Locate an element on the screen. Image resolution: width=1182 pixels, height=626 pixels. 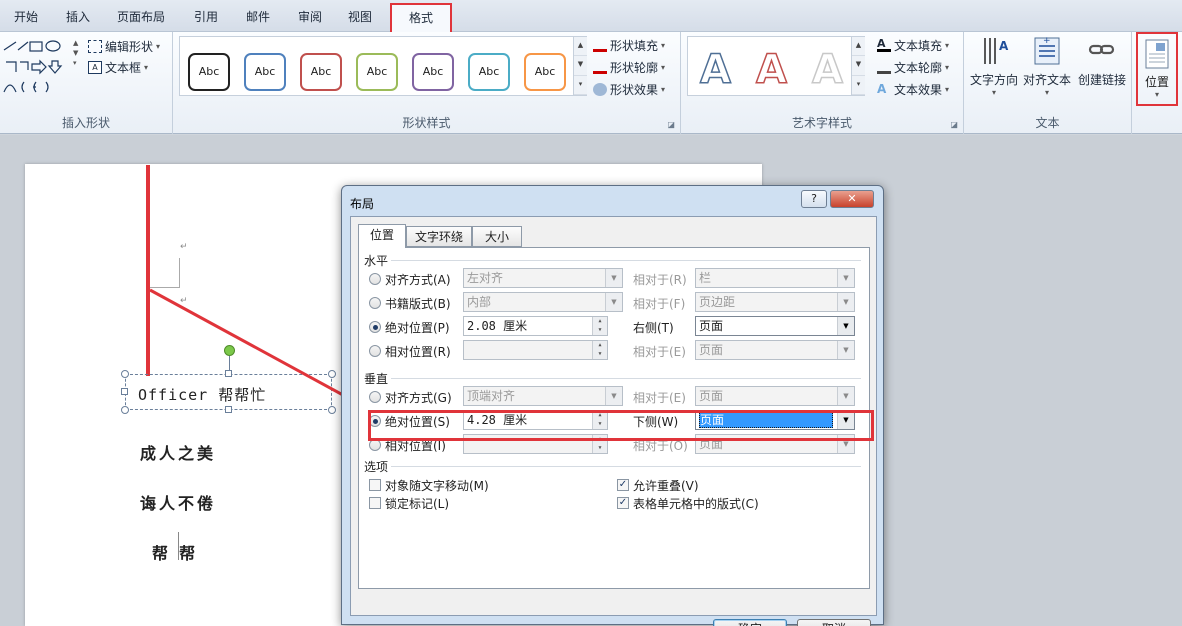
group-insert-shapes: ▲ ▼ ▾ 编辑形状 ▾ A 文本框 ▾ 插入形状 is located at coordinates (86, 83).